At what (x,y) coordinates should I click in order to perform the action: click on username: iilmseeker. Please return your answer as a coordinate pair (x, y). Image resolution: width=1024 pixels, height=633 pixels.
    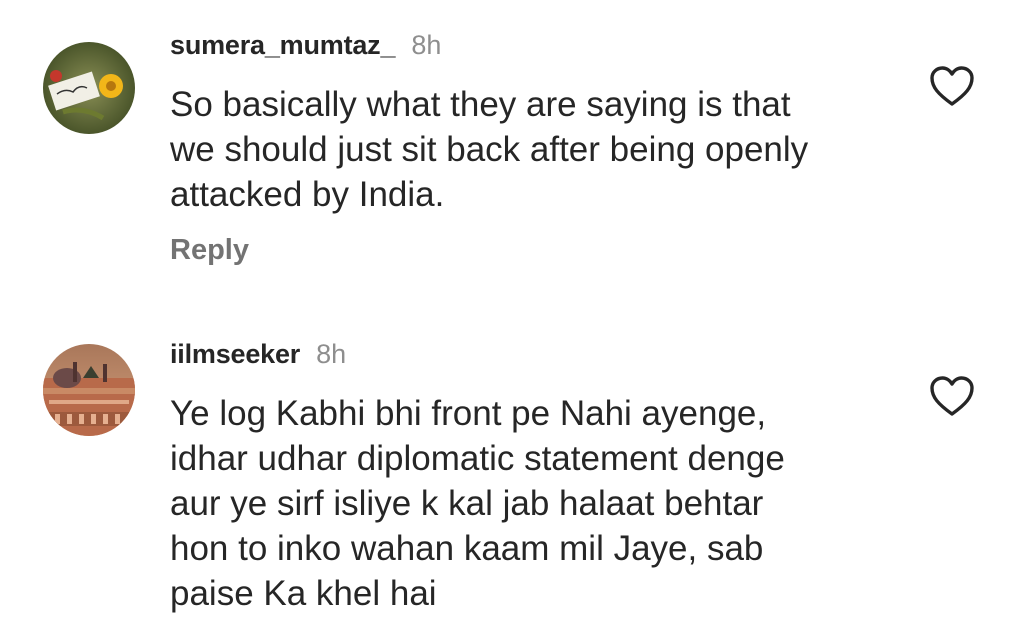
    Looking at the image, I should click on (235, 354).